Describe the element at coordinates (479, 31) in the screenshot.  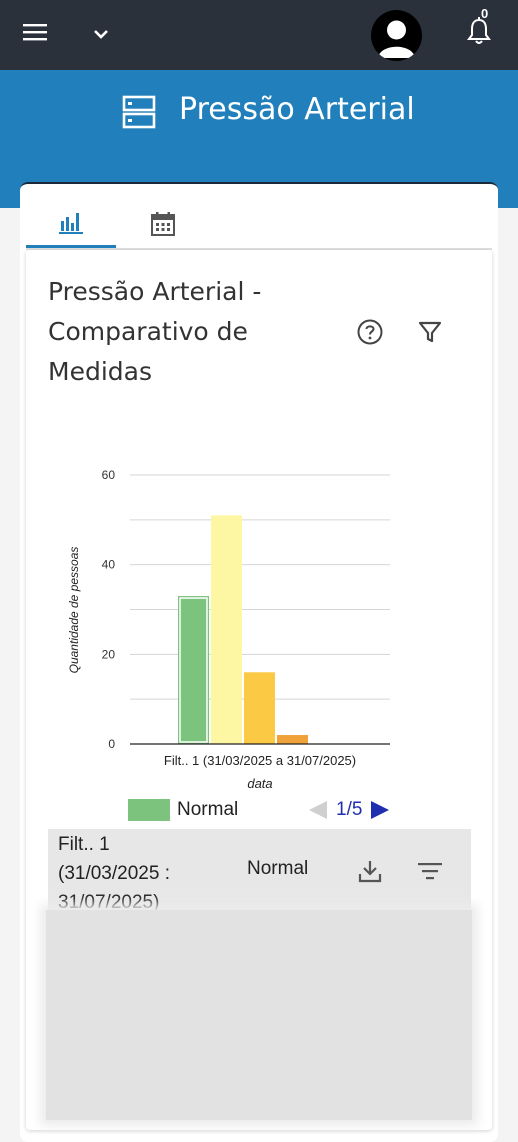
I see `bell-icon` at that location.